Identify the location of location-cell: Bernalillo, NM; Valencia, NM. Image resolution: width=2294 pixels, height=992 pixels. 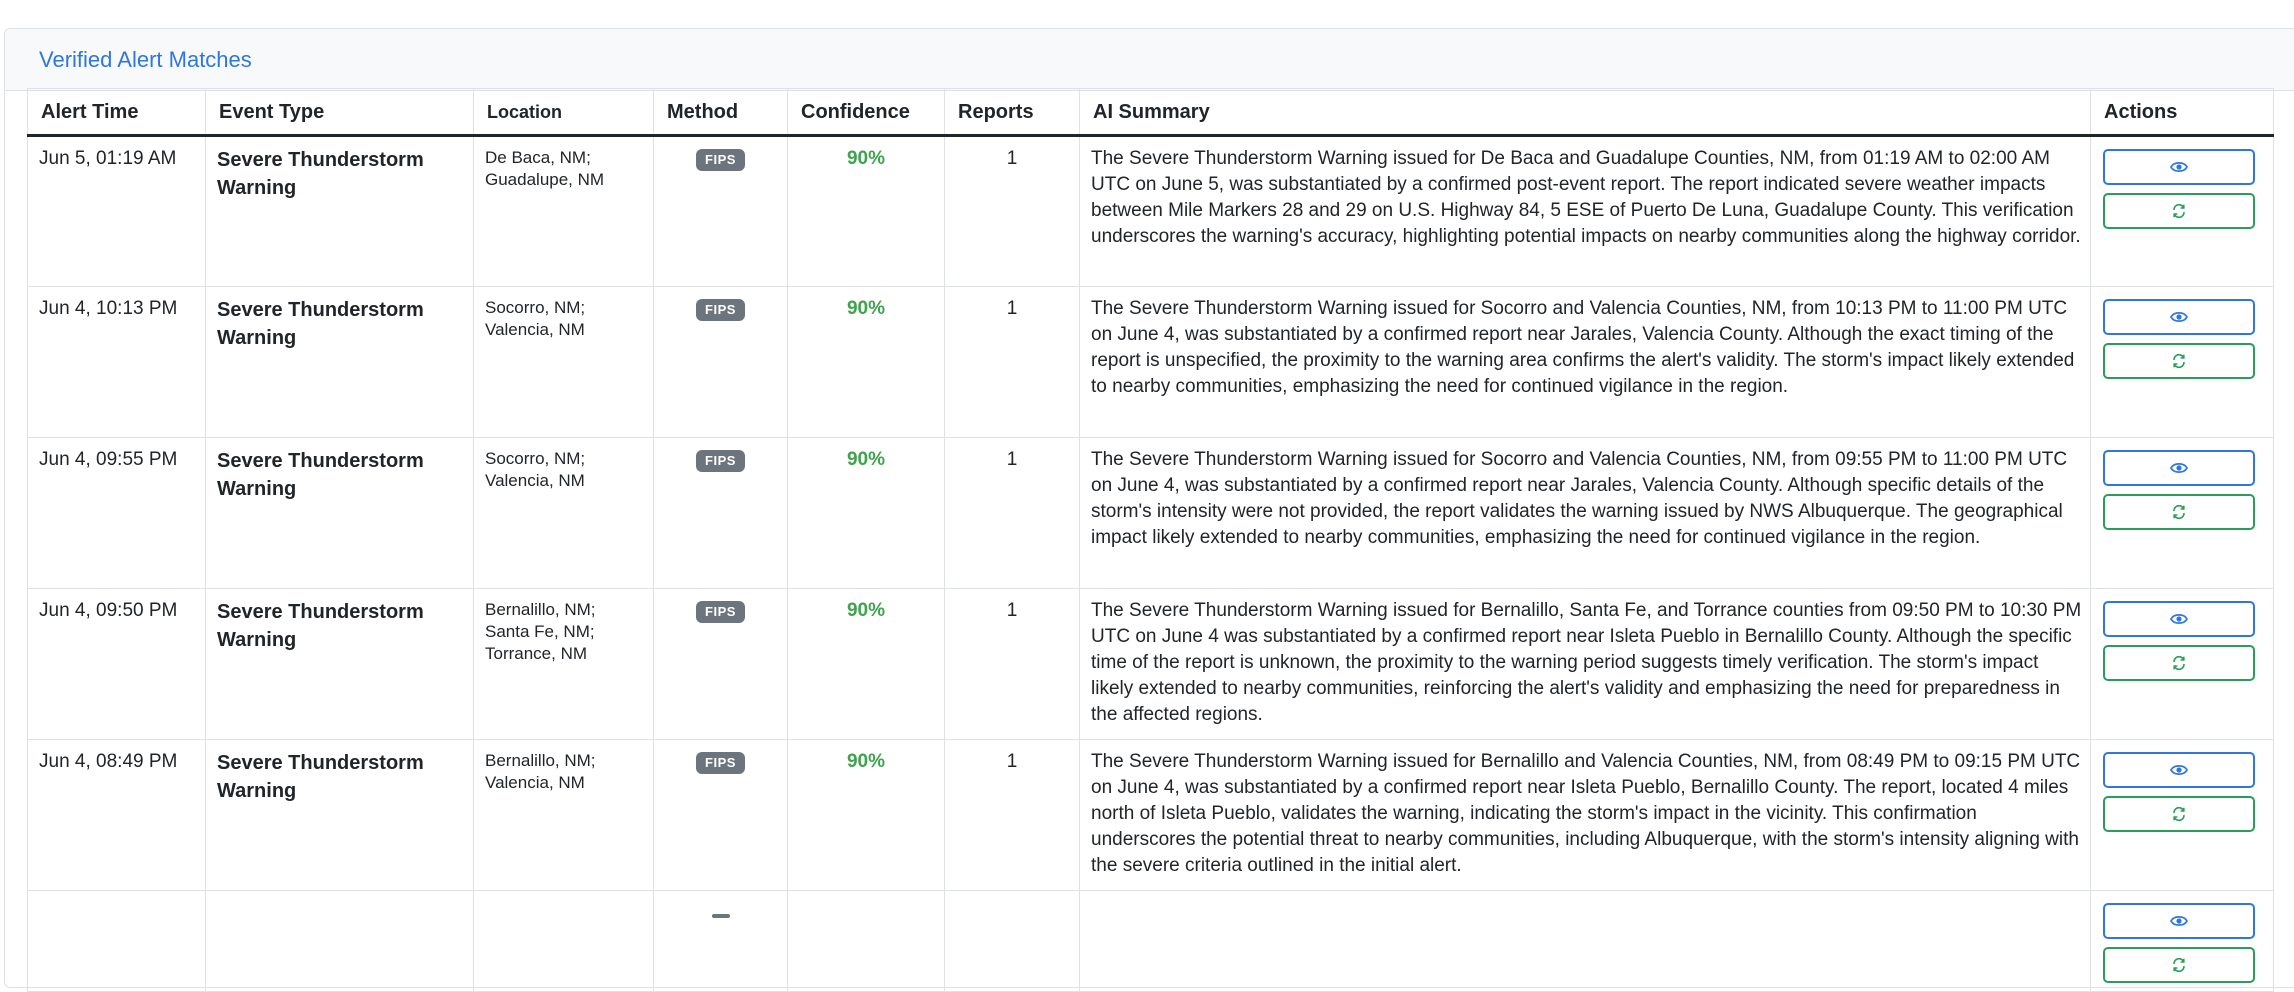
(563, 815).